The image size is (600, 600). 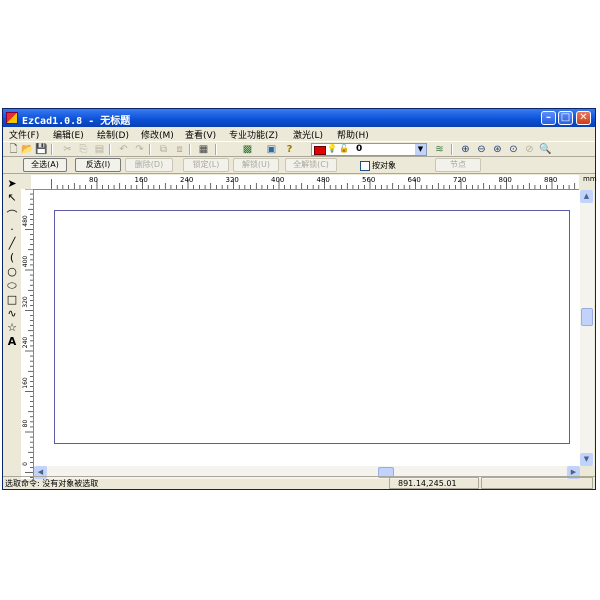 What do you see at coordinates (590, 179) in the screenshot?
I see `ruler-unit: mm` at bounding box center [590, 179].